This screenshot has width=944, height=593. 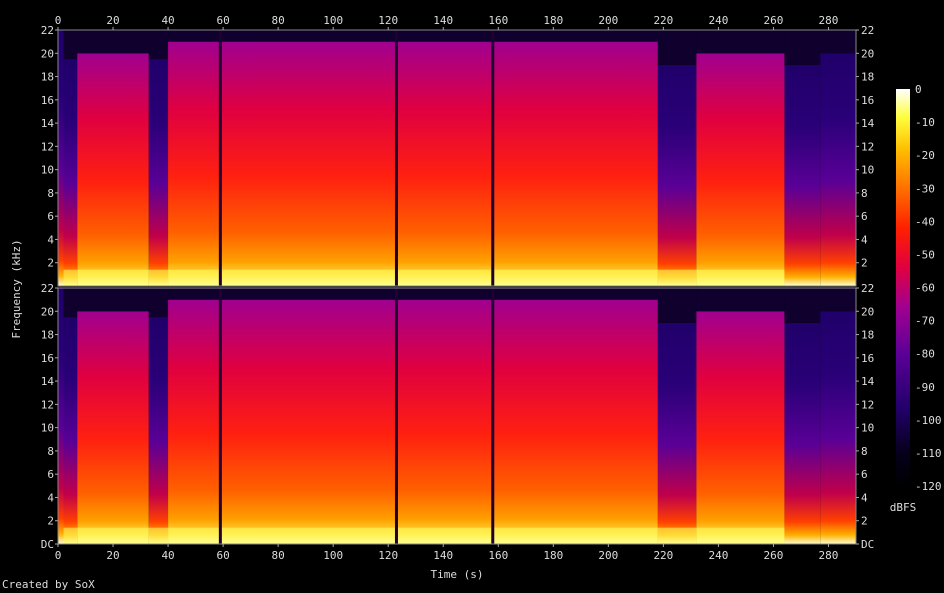 I want to click on colorbar-tick-label: -100, so click(x=928, y=420).